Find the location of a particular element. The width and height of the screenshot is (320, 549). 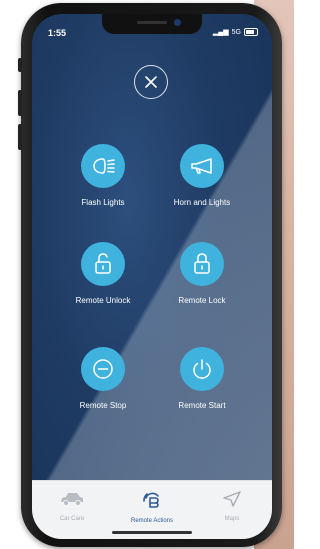

remote-unlock-button: Remote Unlock is located at coordinates (103, 273).